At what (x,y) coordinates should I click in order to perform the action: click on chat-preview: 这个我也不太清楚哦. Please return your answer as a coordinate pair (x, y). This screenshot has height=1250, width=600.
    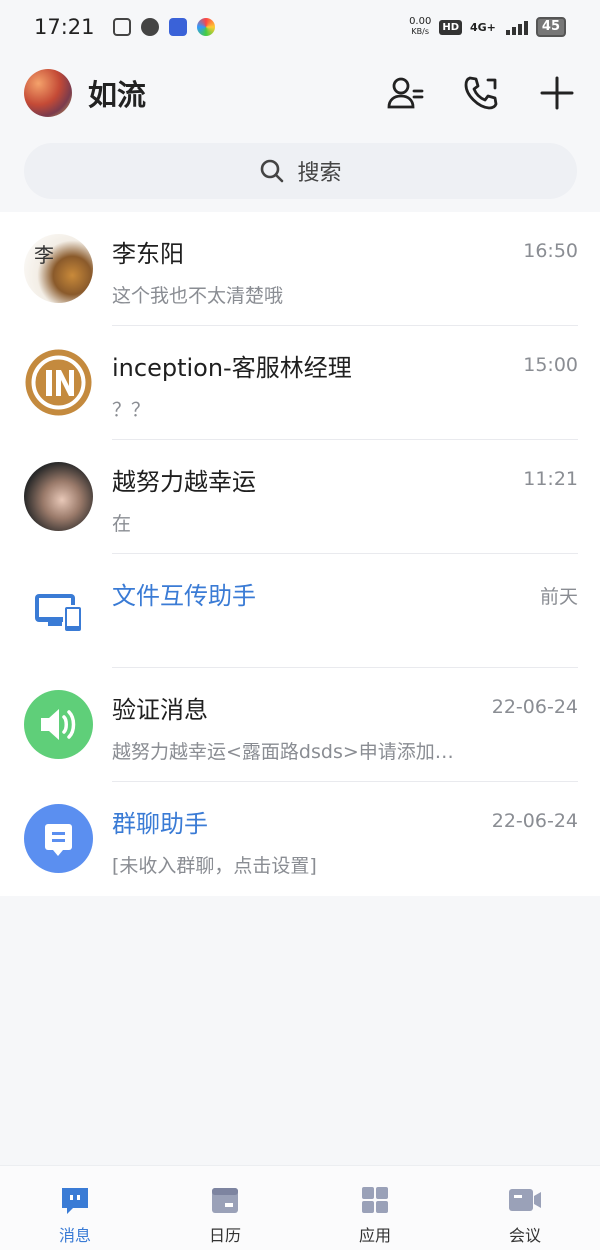
    Looking at the image, I should click on (198, 296).